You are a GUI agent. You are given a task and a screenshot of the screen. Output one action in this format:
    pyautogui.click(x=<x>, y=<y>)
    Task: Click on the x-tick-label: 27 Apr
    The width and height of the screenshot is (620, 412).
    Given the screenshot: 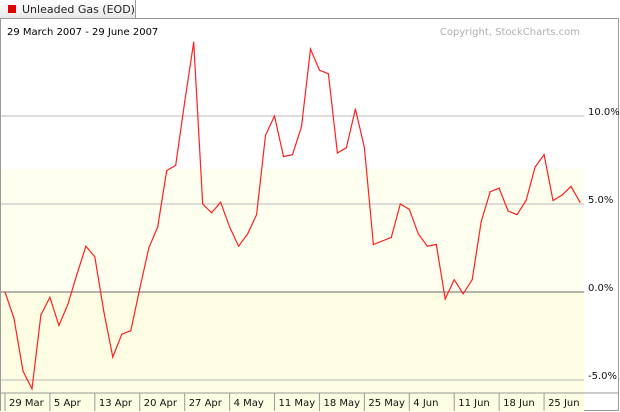 What is the action you would take?
    pyautogui.click(x=206, y=403)
    